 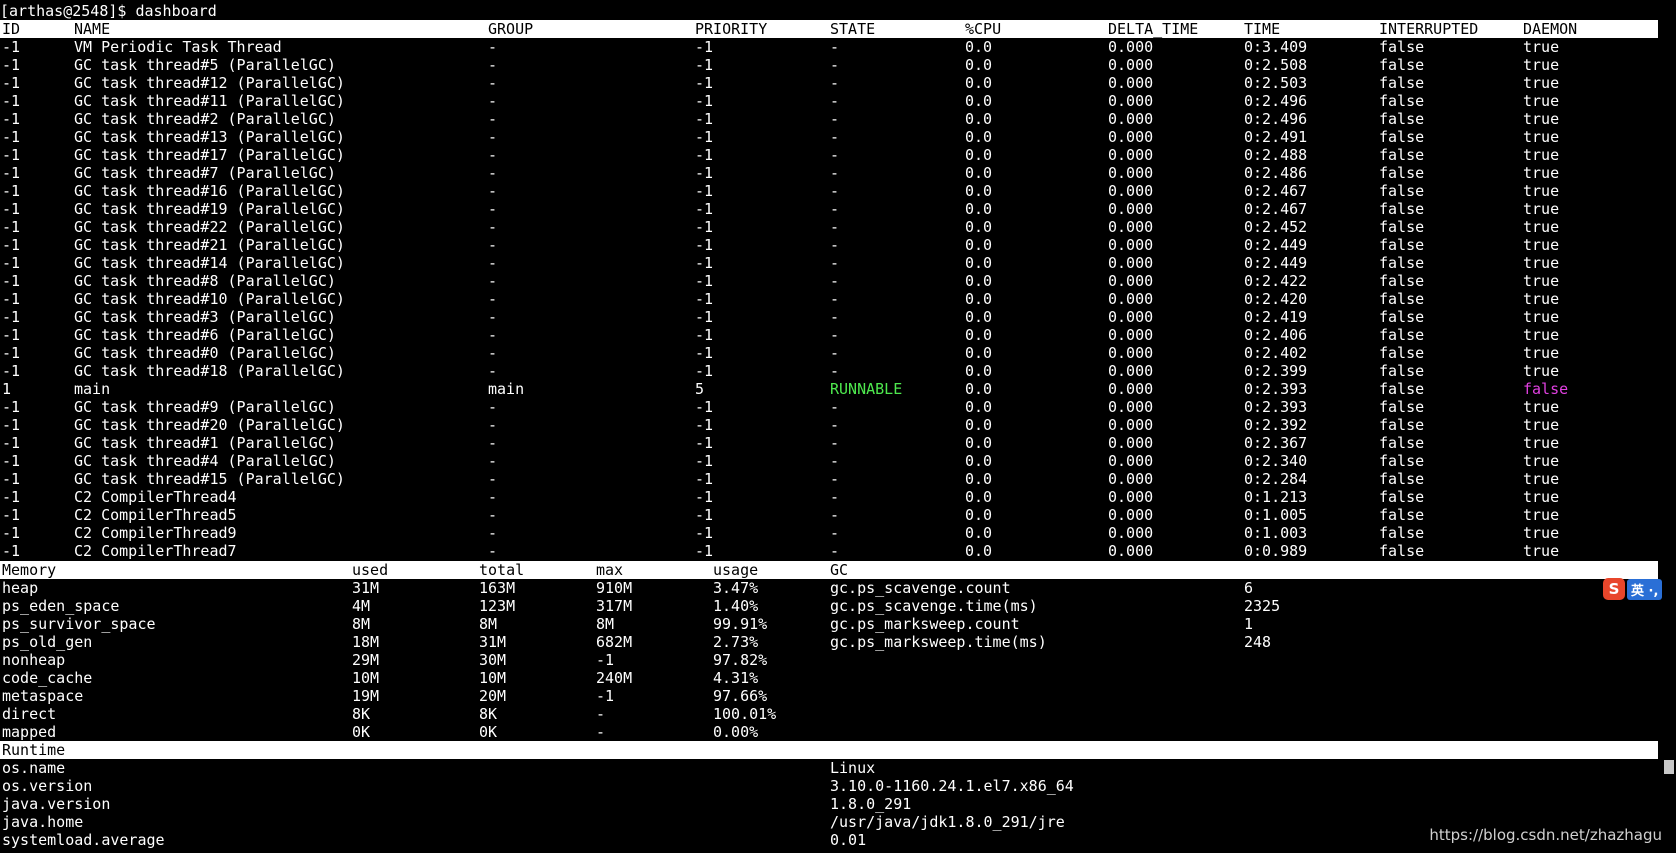 I want to click on memory-max: 8M, so click(x=605, y=624).